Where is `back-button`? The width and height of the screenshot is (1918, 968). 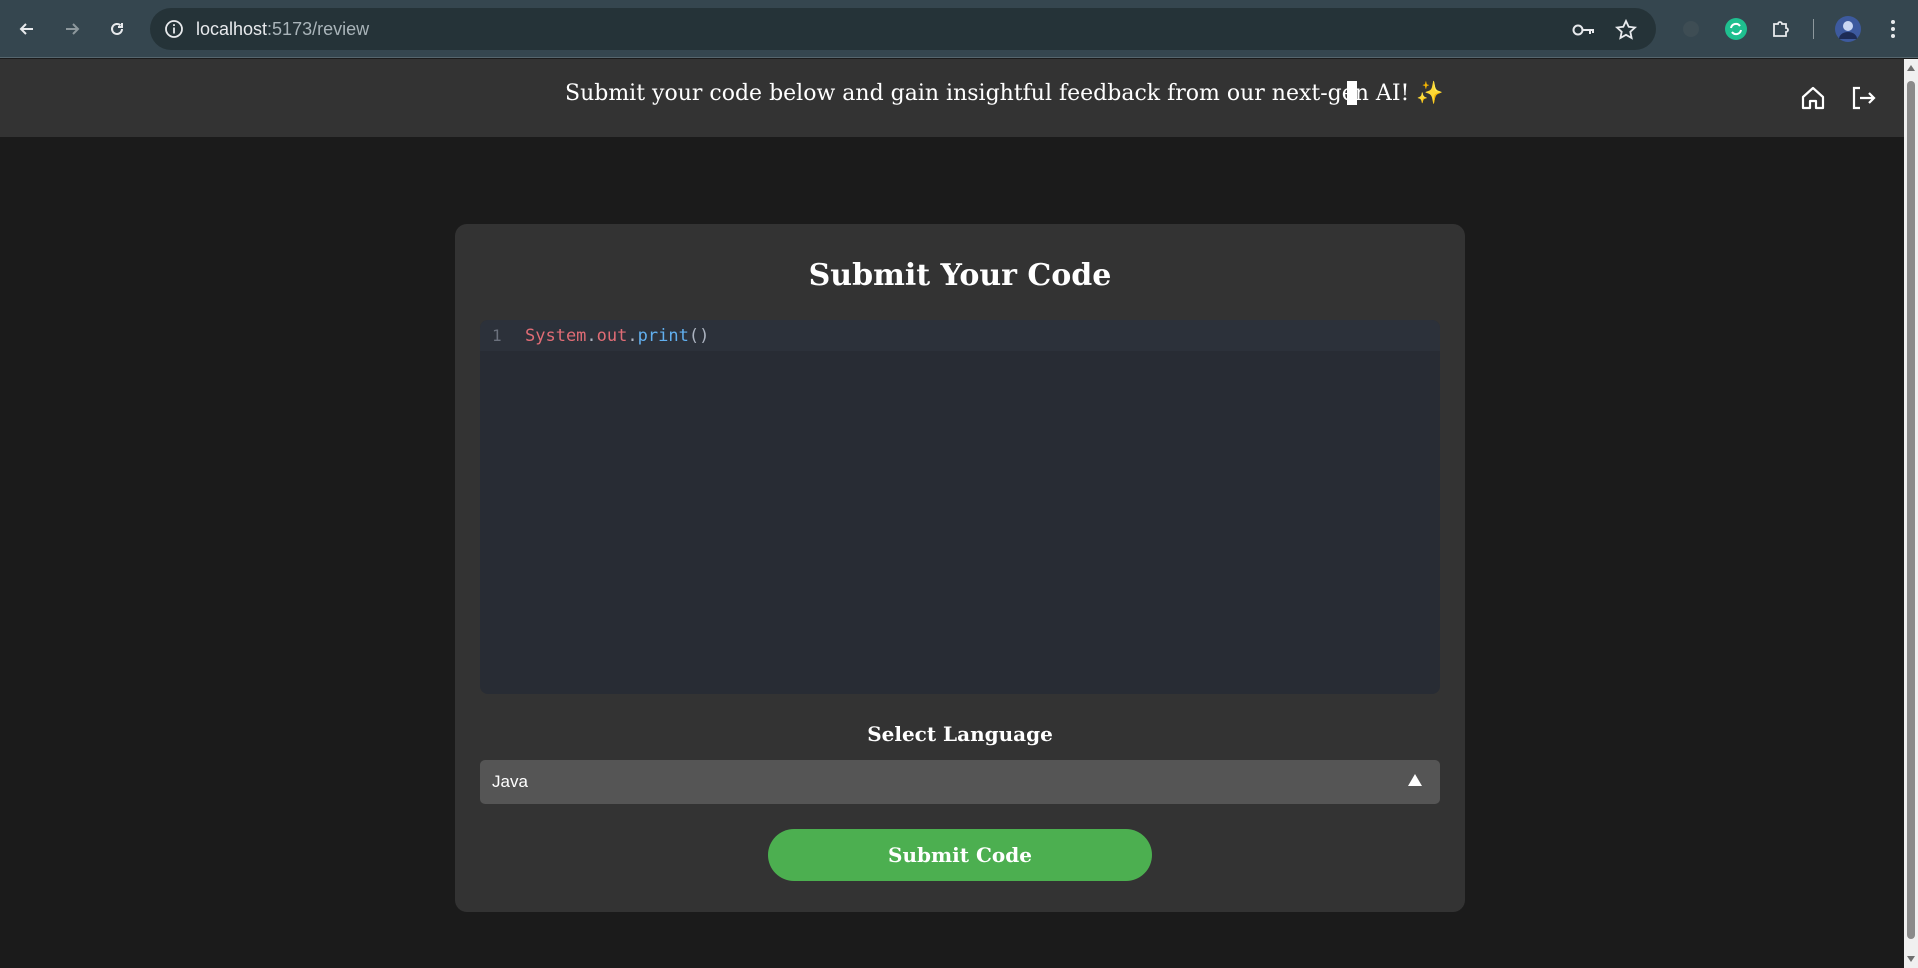 back-button is located at coordinates (27, 29).